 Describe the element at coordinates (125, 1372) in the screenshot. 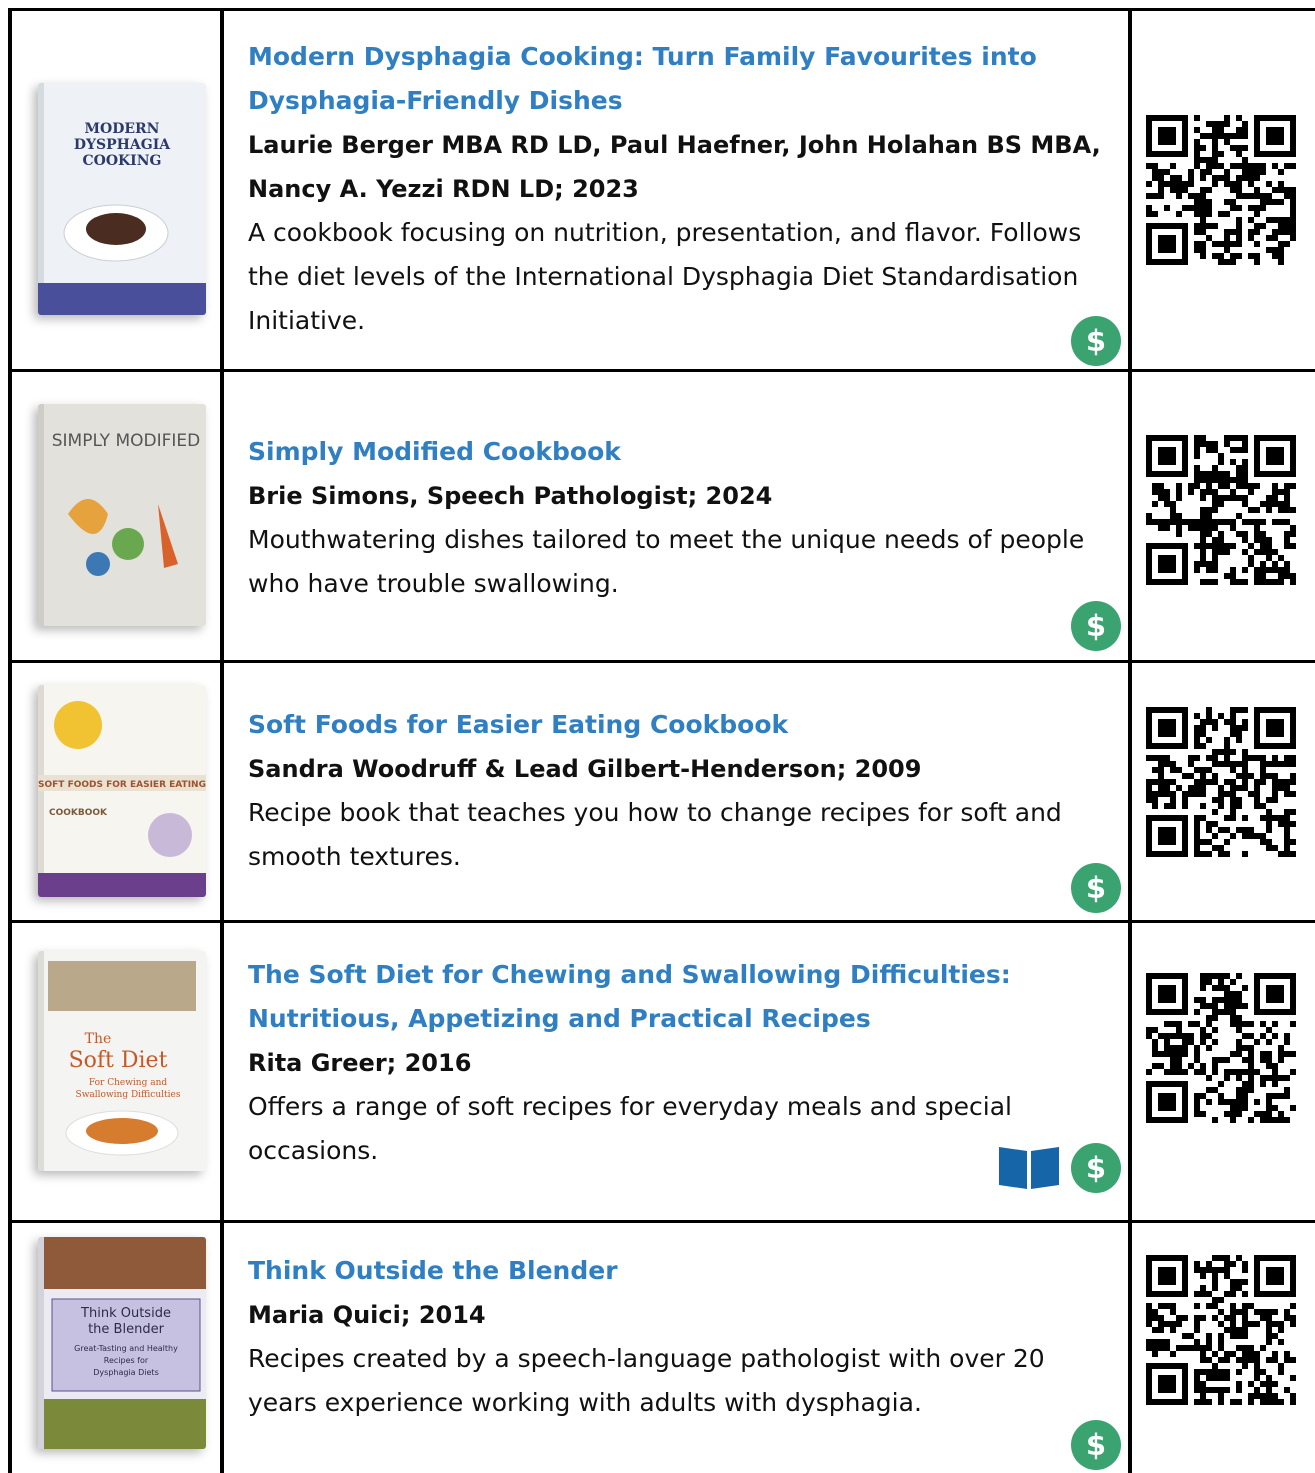

I see `cover-text-5: Dysphagia Diets` at that location.